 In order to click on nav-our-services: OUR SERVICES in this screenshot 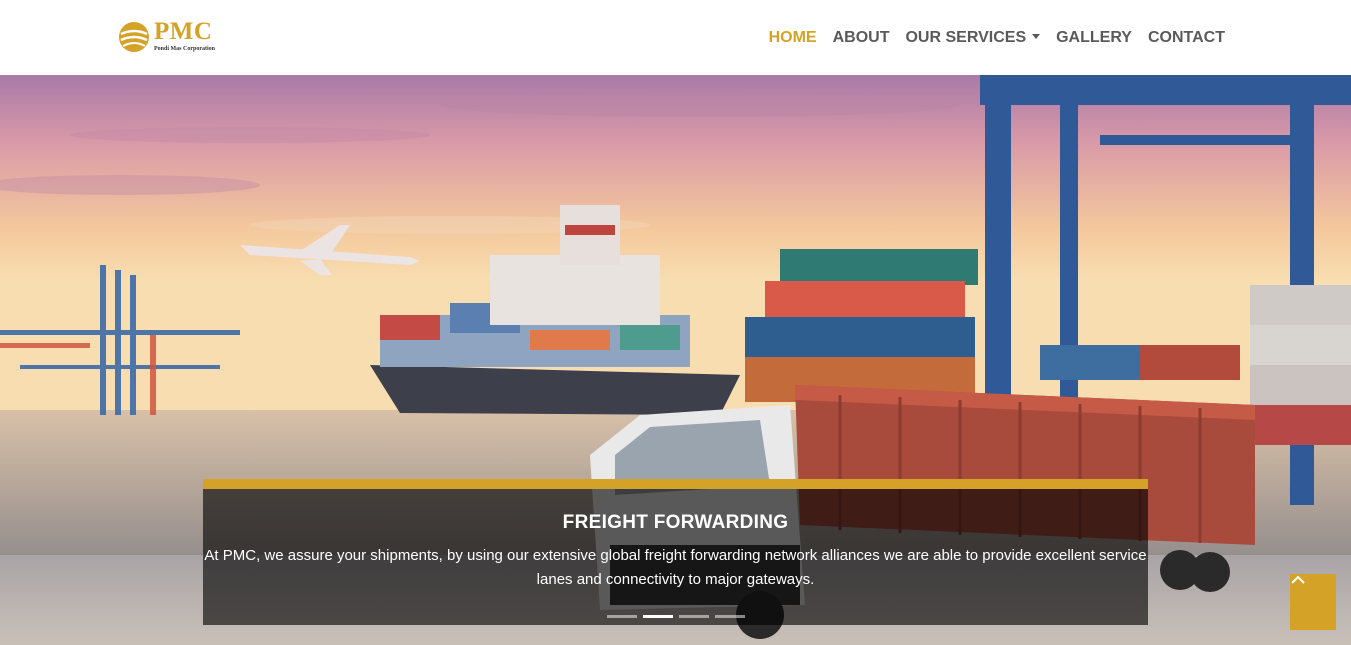, I will do `click(973, 38)`.